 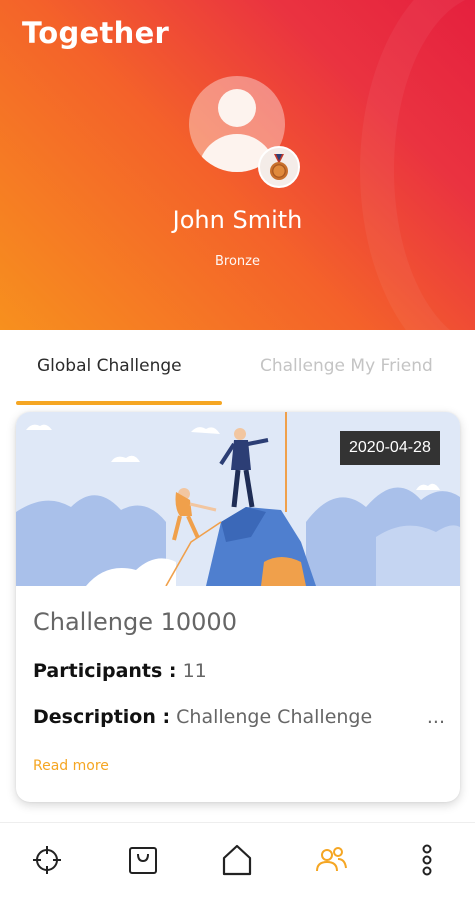 I want to click on active-tab-indicator, so click(x=119, y=403).